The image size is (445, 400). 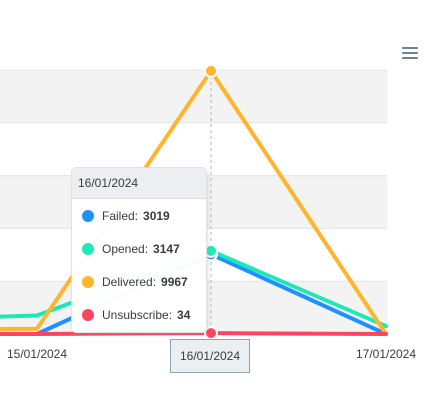 I want to click on tooltip-label: Opened:, so click(x=125, y=248).